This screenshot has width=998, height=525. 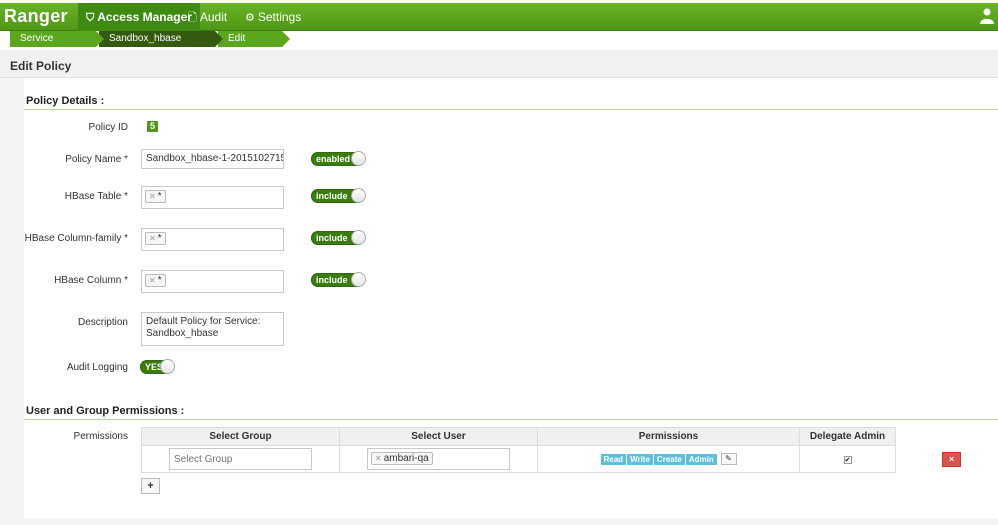 I want to click on policy-name-input: Sandbox_hbase-1-20151027150, so click(x=212, y=159).